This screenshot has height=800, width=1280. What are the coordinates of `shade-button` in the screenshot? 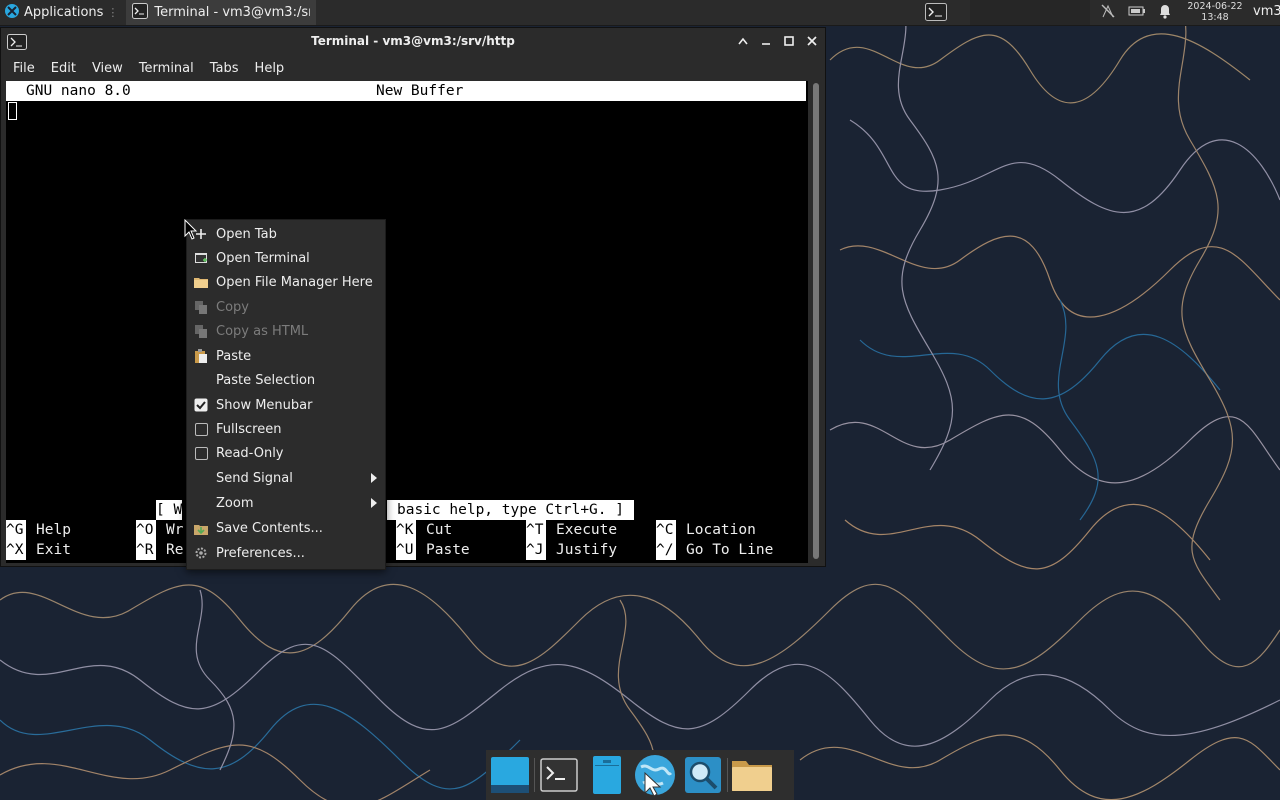 It's located at (742, 40).